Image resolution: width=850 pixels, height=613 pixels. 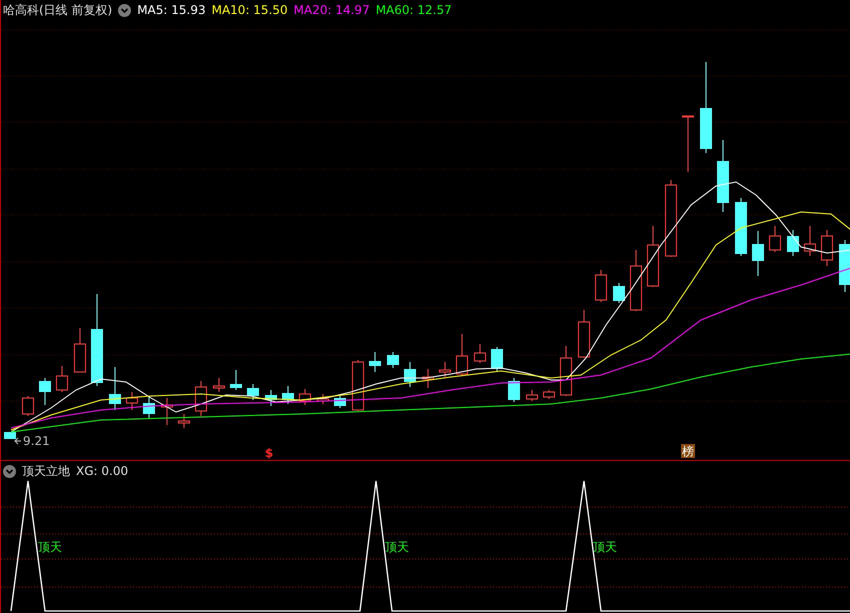 I want to click on moving-average-legend: MA20: 14.97, so click(x=332, y=10).